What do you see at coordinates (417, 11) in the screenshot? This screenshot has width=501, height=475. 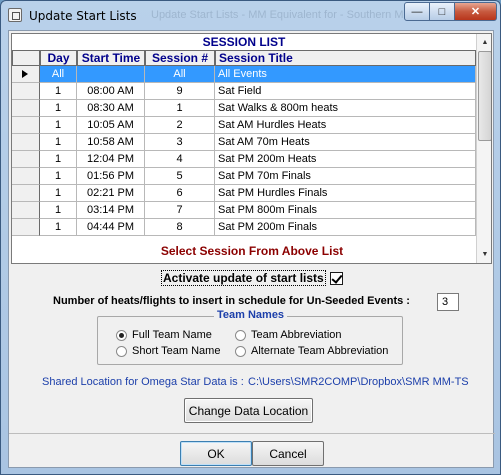 I see `minimize-button: —` at bounding box center [417, 11].